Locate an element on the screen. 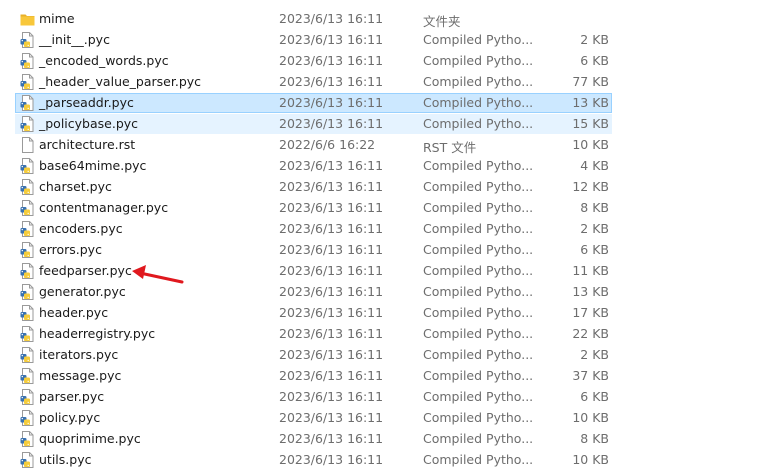 Image resolution: width=768 pixels, height=475 pixels. file-row: mime 2023/6/13 16:11 文件夹 is located at coordinates (384, 19).